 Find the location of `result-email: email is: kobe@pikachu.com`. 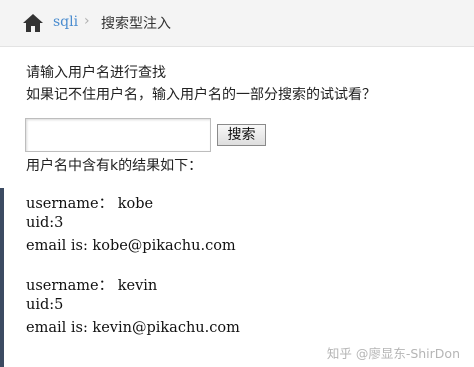

result-email: email is: kobe@pikachu.com is located at coordinates (131, 246).